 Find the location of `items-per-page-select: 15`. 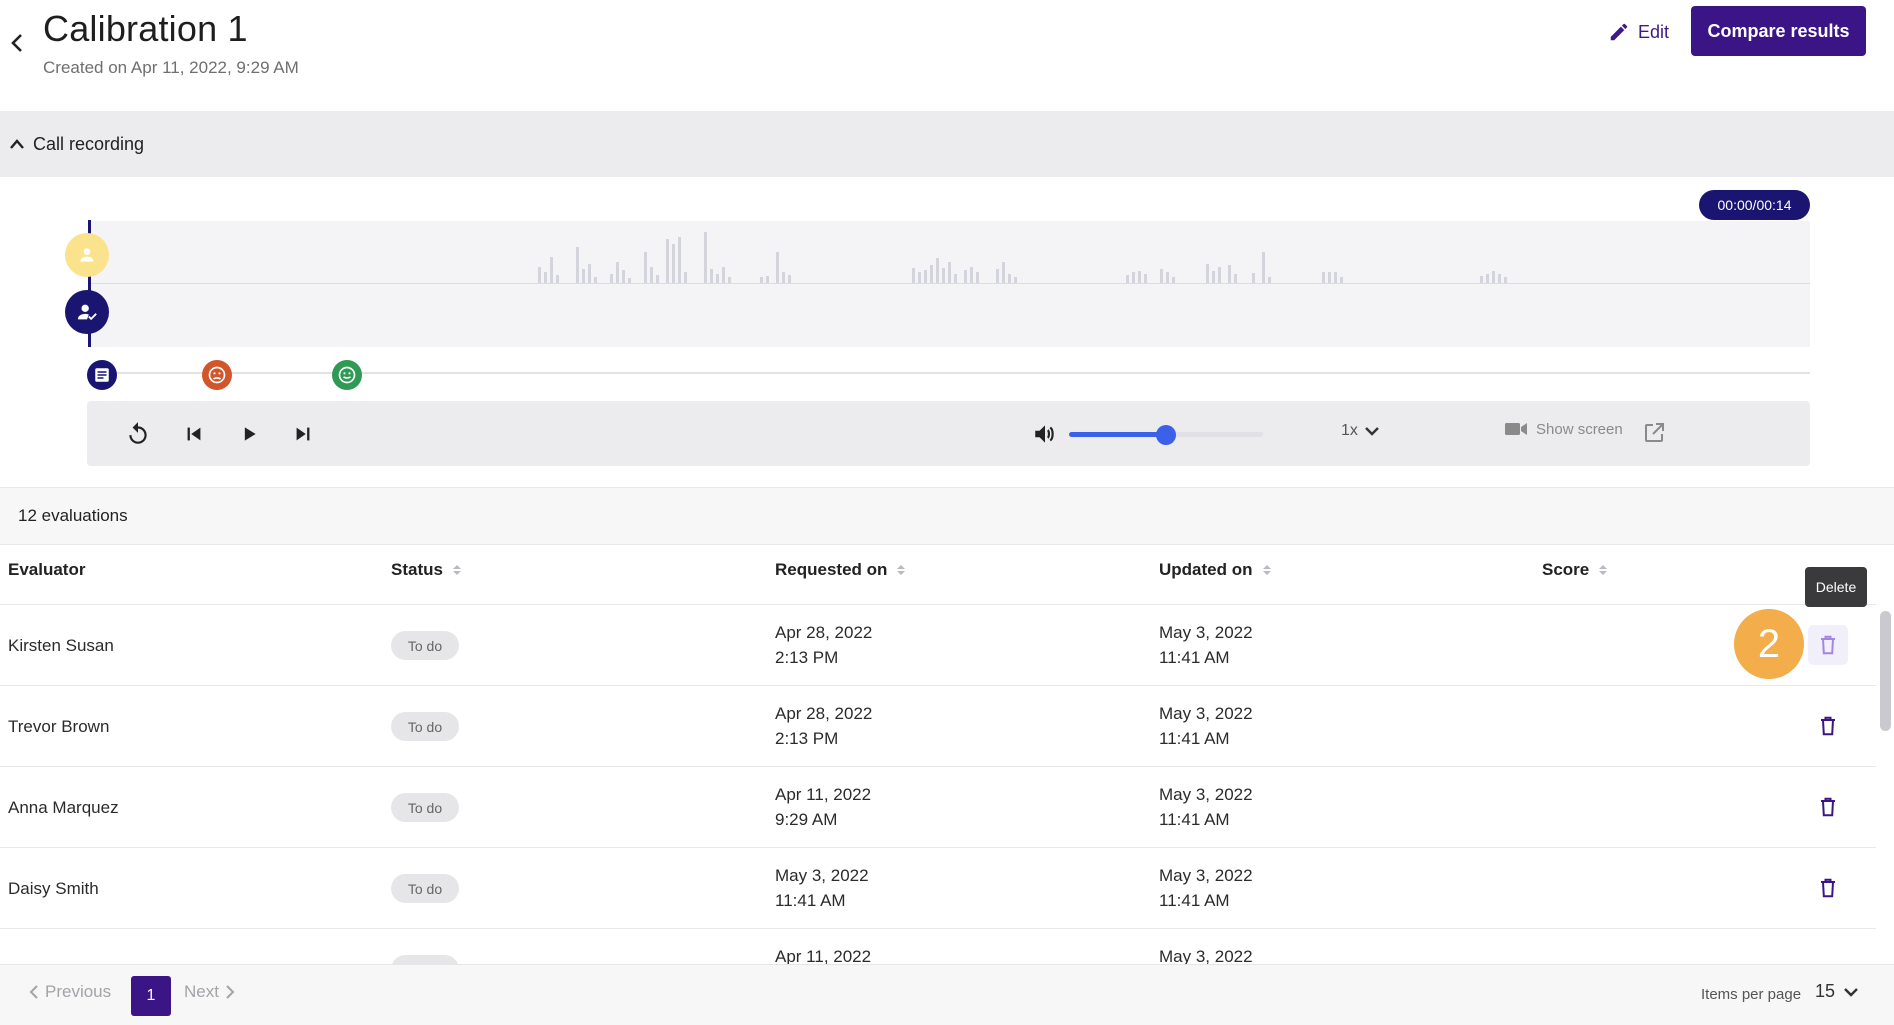

items-per-page-select: 15 is located at coordinates (1837, 991).